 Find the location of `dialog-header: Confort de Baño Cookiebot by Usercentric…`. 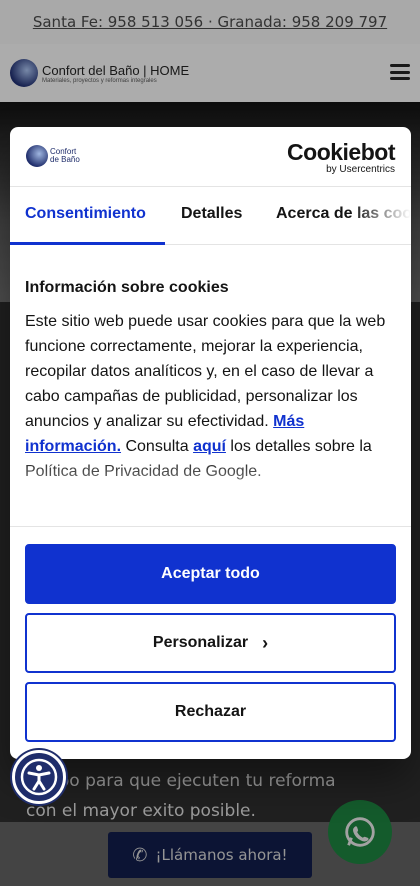

dialog-header: Confort de Baño Cookiebot by Usercentric… is located at coordinates (210, 157).